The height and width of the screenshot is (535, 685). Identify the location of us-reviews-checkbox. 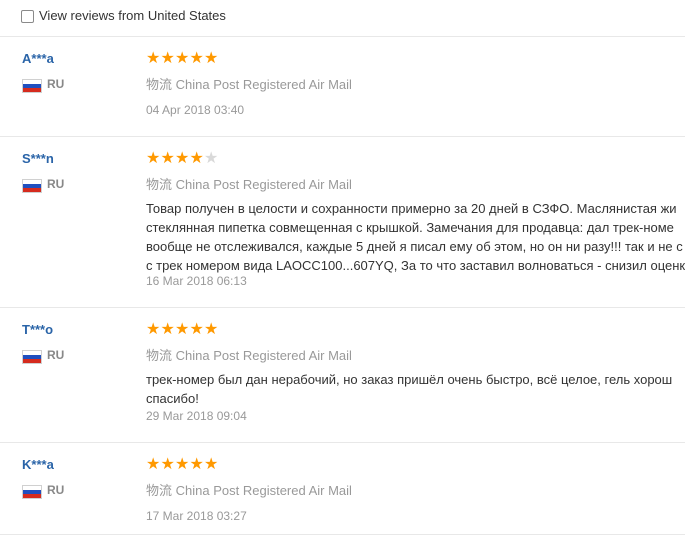
(27, 16).